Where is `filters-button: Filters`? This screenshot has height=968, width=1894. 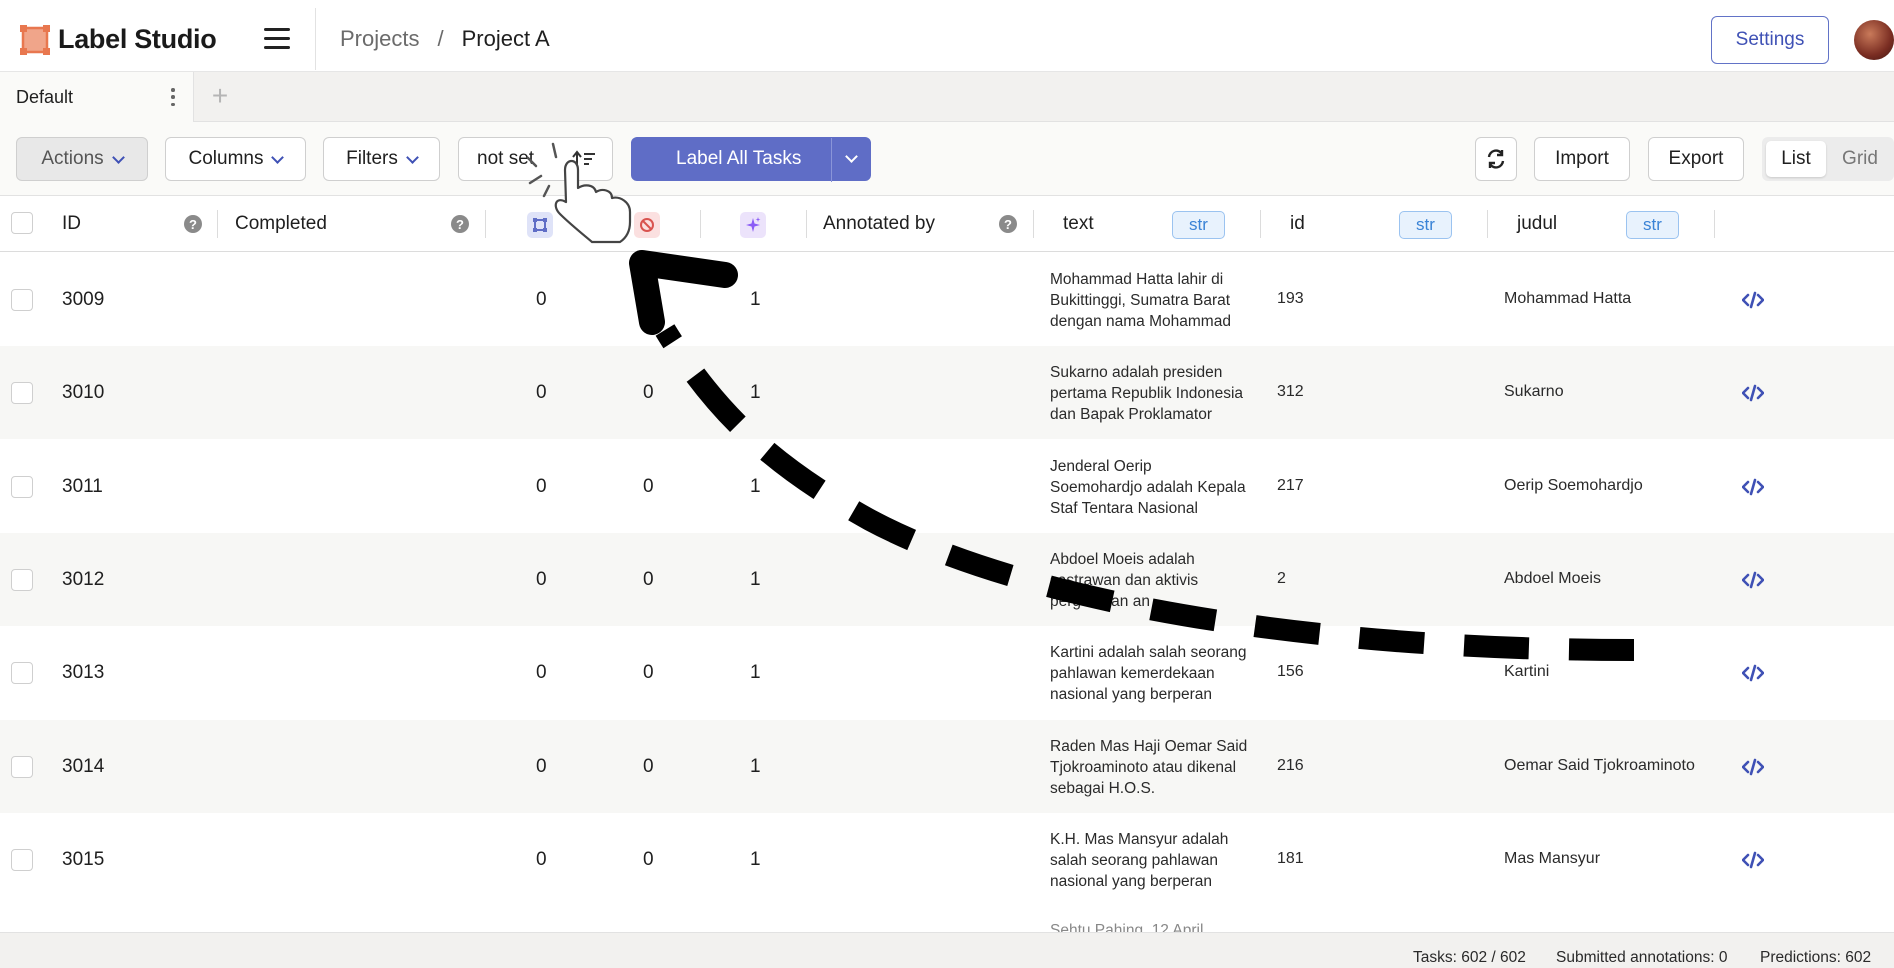
filters-button: Filters is located at coordinates (381, 159).